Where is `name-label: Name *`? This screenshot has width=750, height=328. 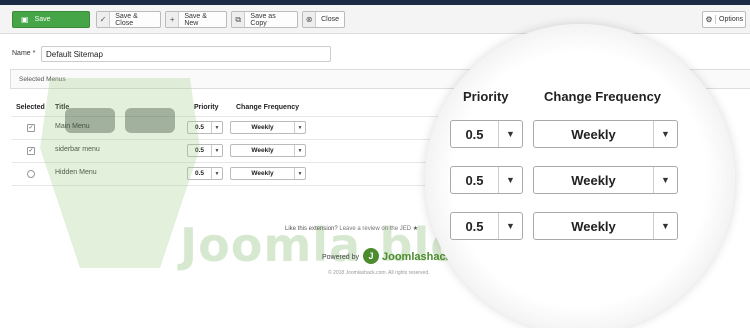
name-label: Name * is located at coordinates (24, 53).